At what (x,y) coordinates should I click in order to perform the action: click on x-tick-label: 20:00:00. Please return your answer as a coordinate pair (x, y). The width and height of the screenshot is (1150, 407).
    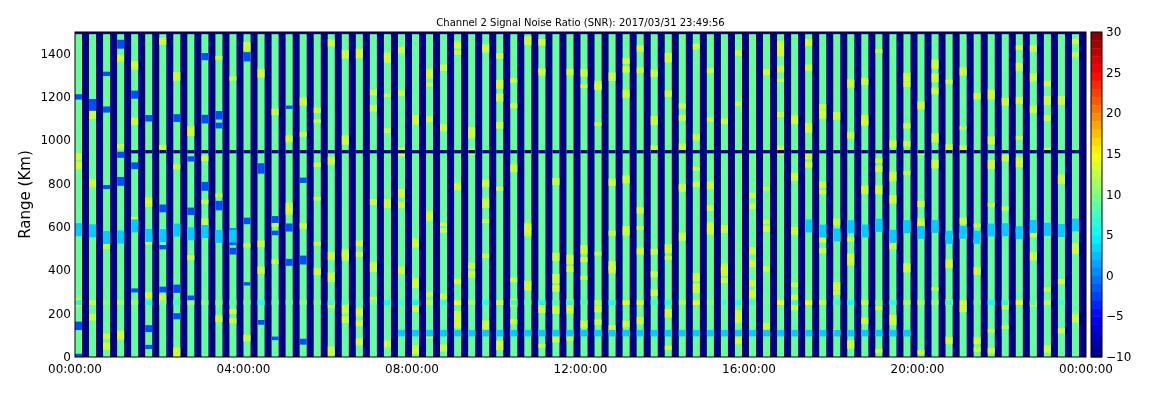
    Looking at the image, I should click on (917, 369).